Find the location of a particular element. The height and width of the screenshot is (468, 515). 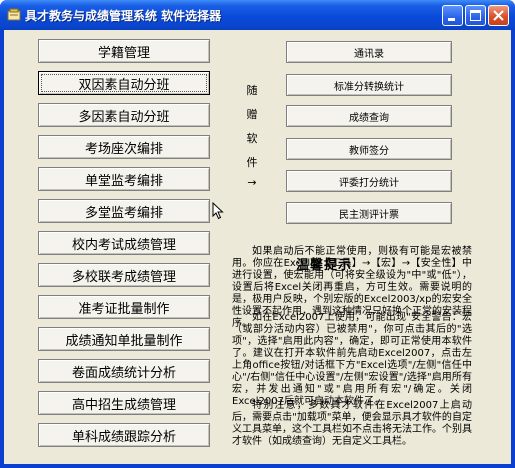

maximize-icon is located at coordinates (475, 15).